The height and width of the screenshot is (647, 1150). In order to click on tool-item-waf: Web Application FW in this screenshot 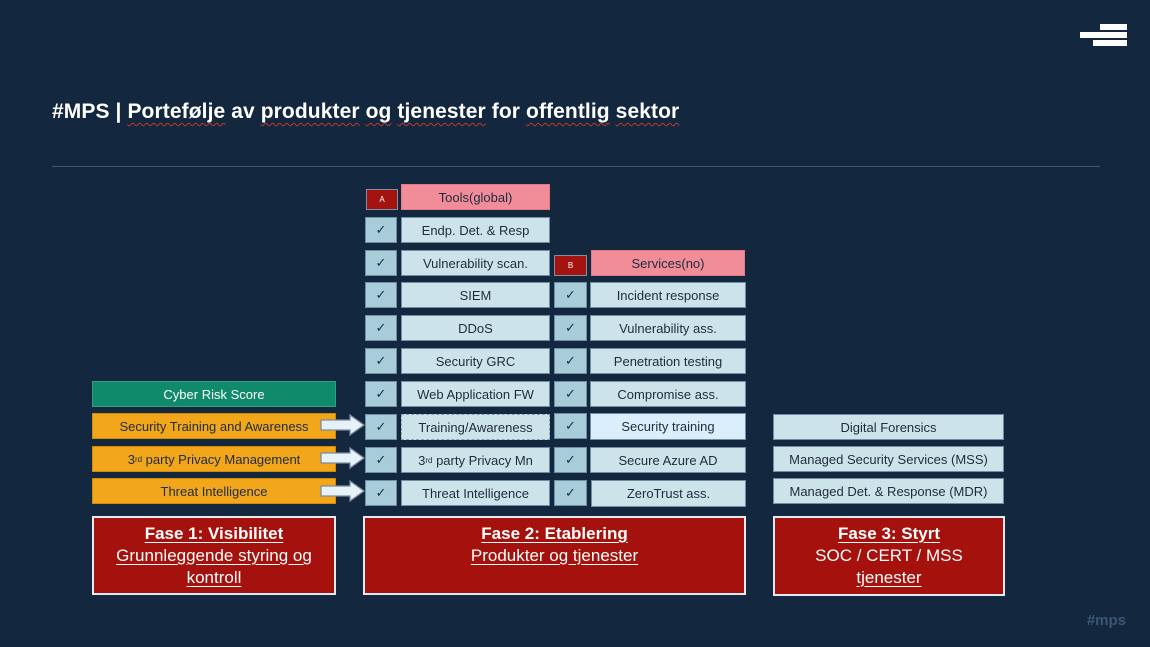, I will do `click(475, 394)`.